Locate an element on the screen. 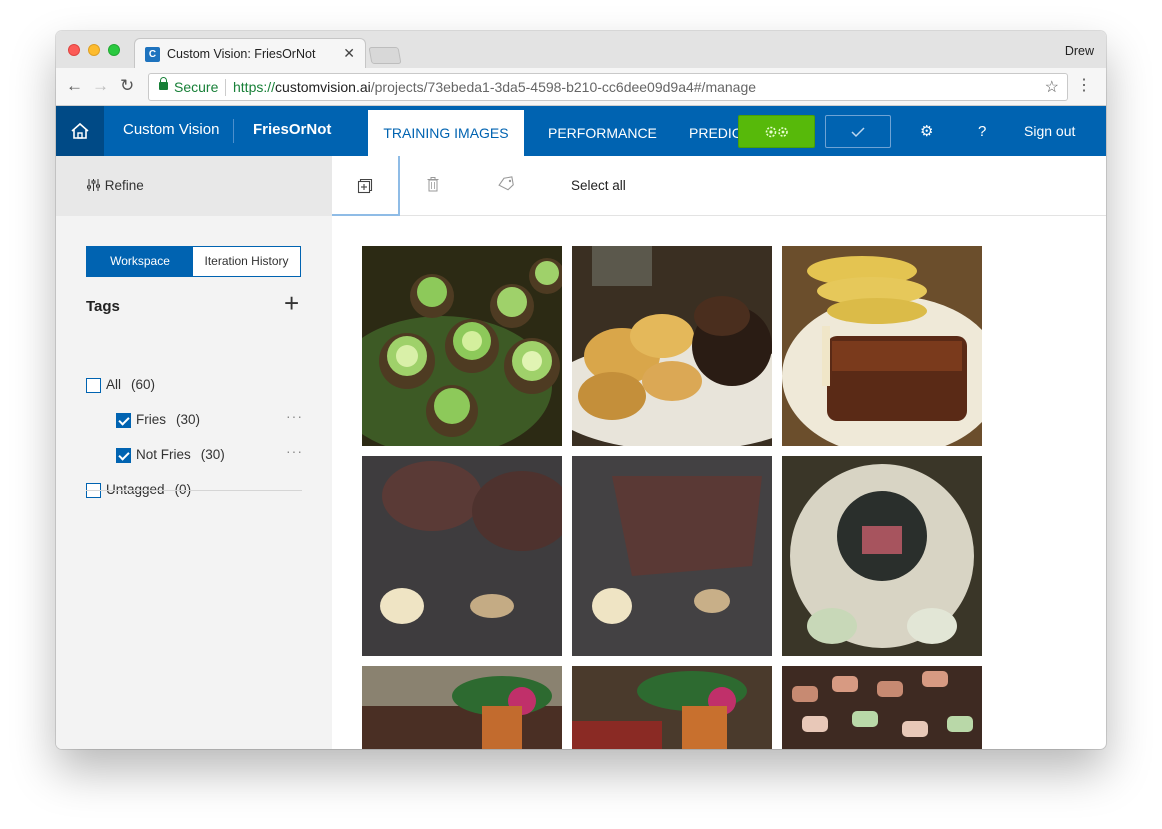  workspace-toggle: Workspace Iteration History is located at coordinates (193, 261).